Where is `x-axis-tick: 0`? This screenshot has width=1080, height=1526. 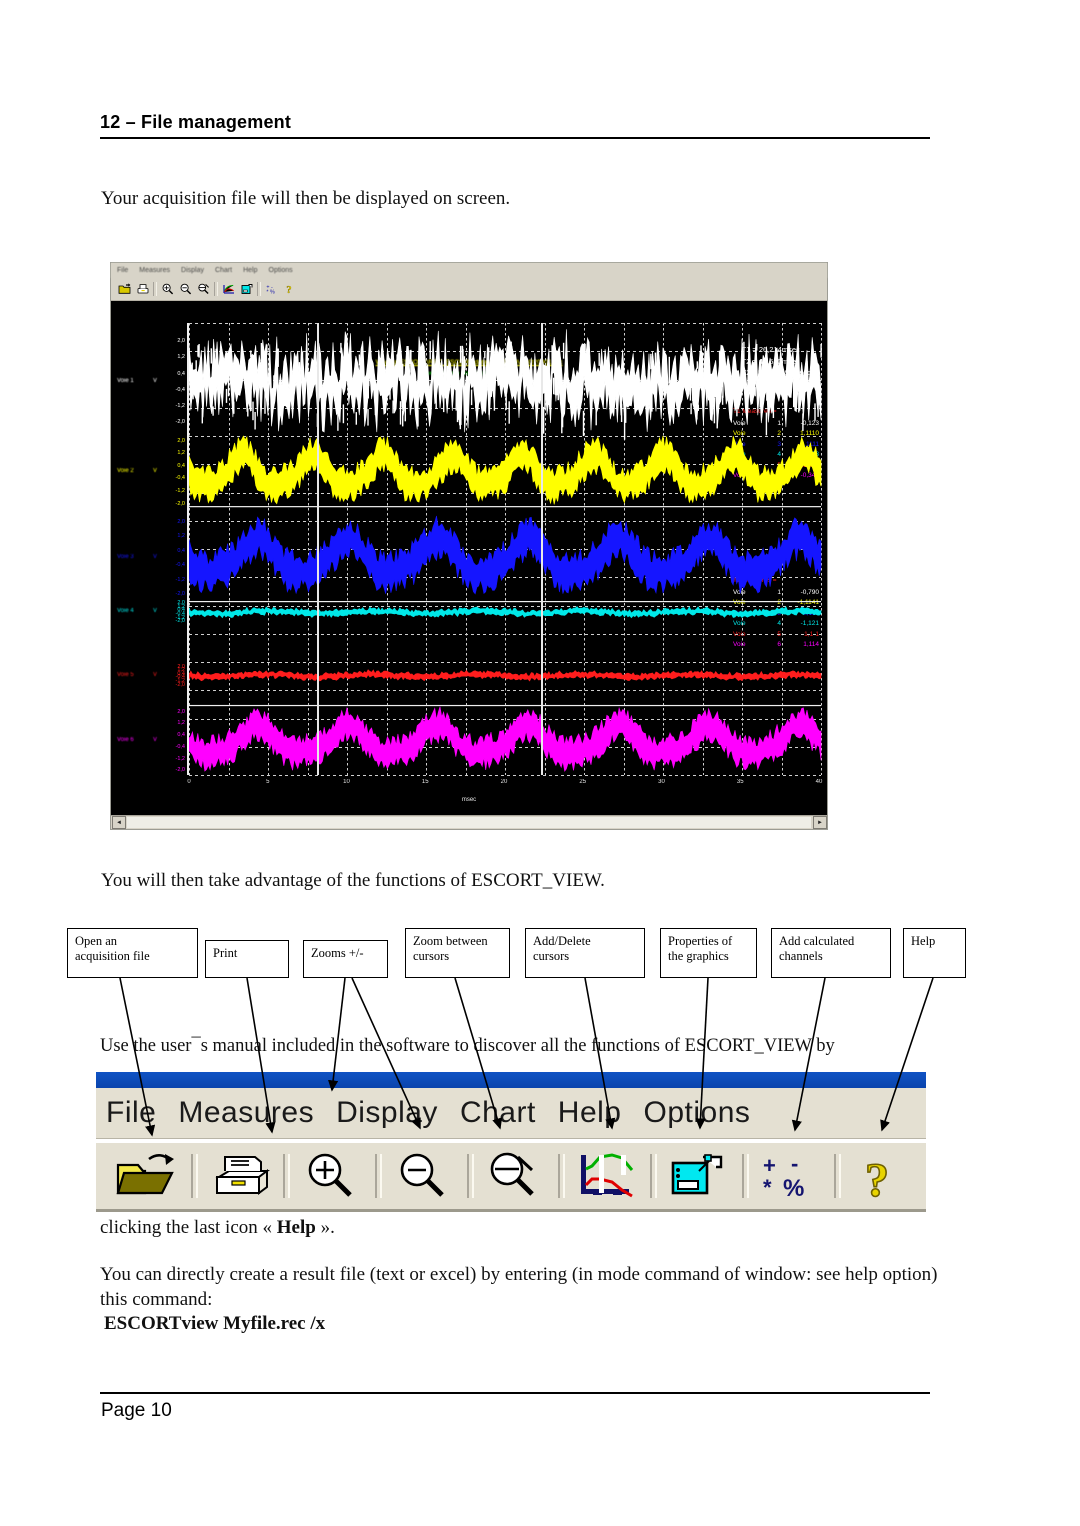 x-axis-tick: 0 is located at coordinates (189, 782).